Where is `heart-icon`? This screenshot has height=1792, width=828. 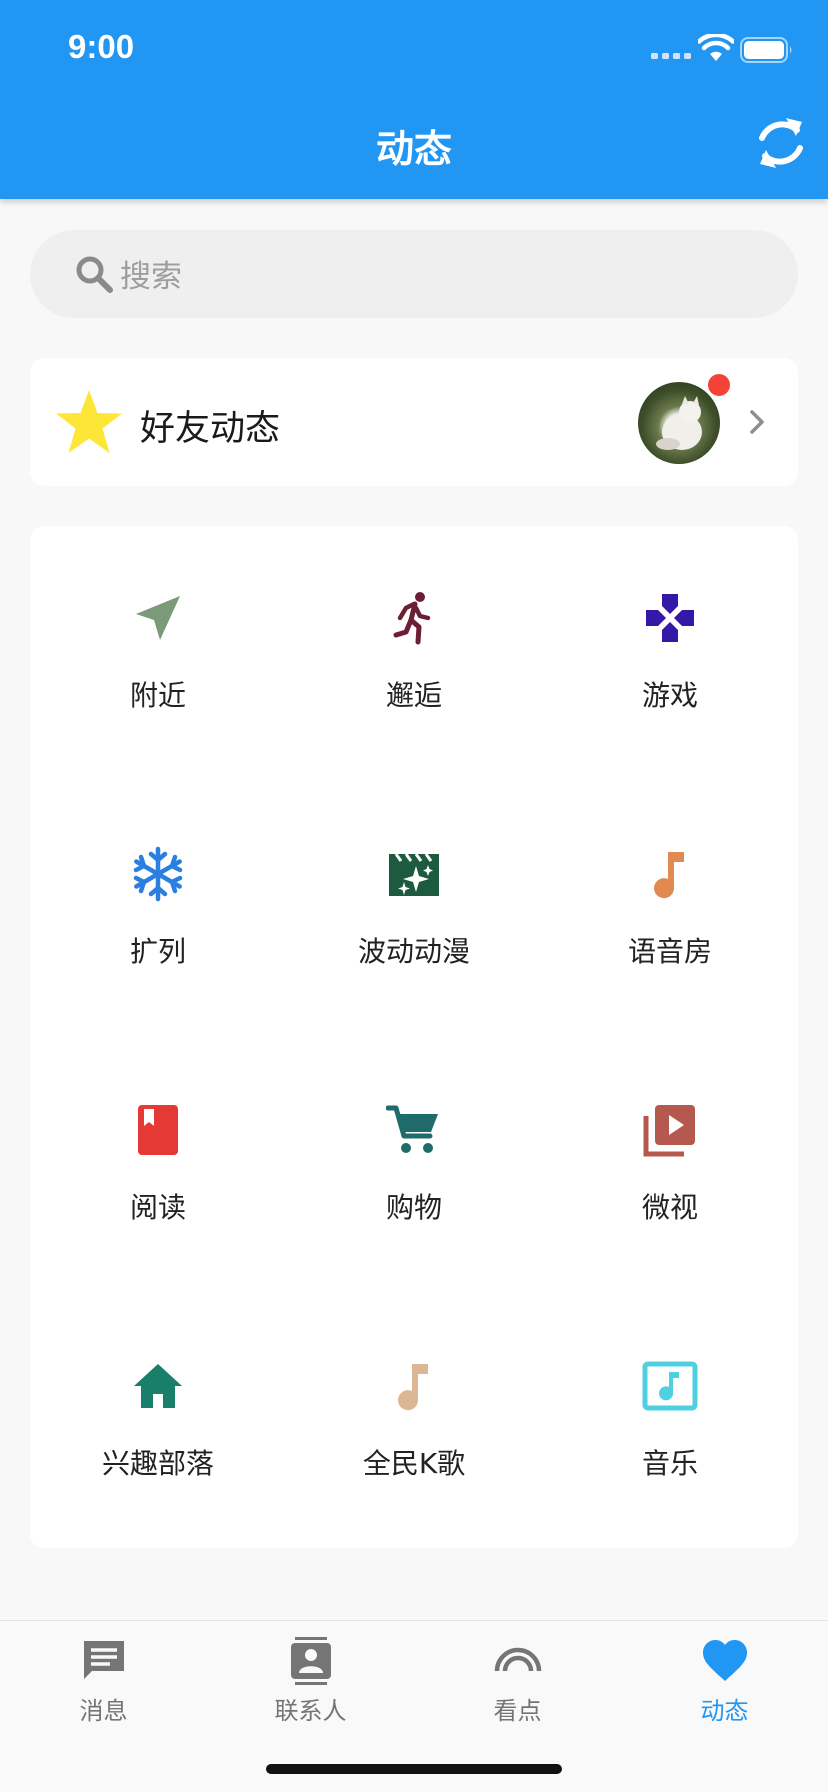 heart-icon is located at coordinates (725, 1660).